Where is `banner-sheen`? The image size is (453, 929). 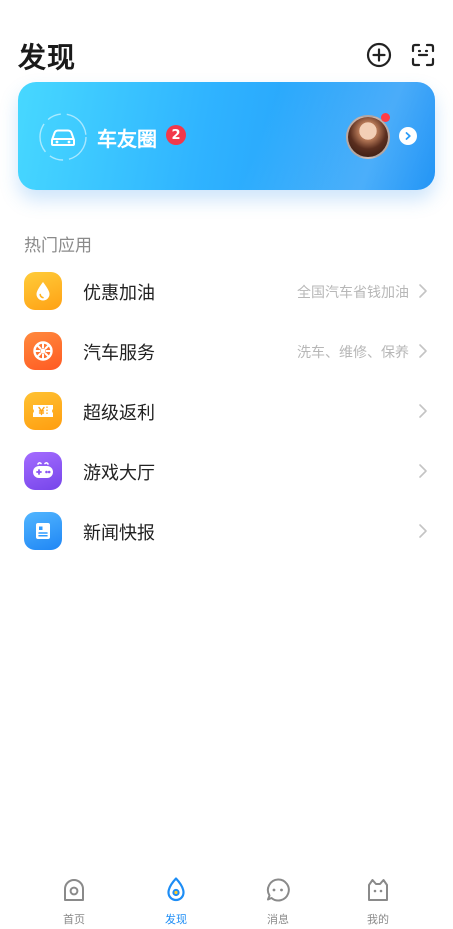 banner-sheen is located at coordinates (300, 136).